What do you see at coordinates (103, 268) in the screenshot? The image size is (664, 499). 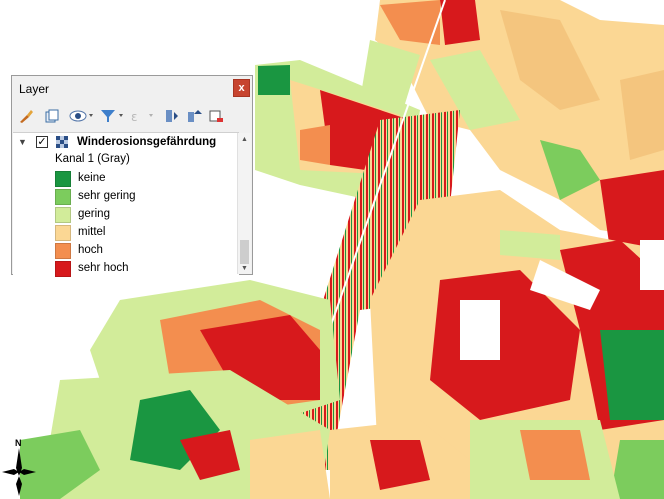 I see `legend-label: sehr hoch` at bounding box center [103, 268].